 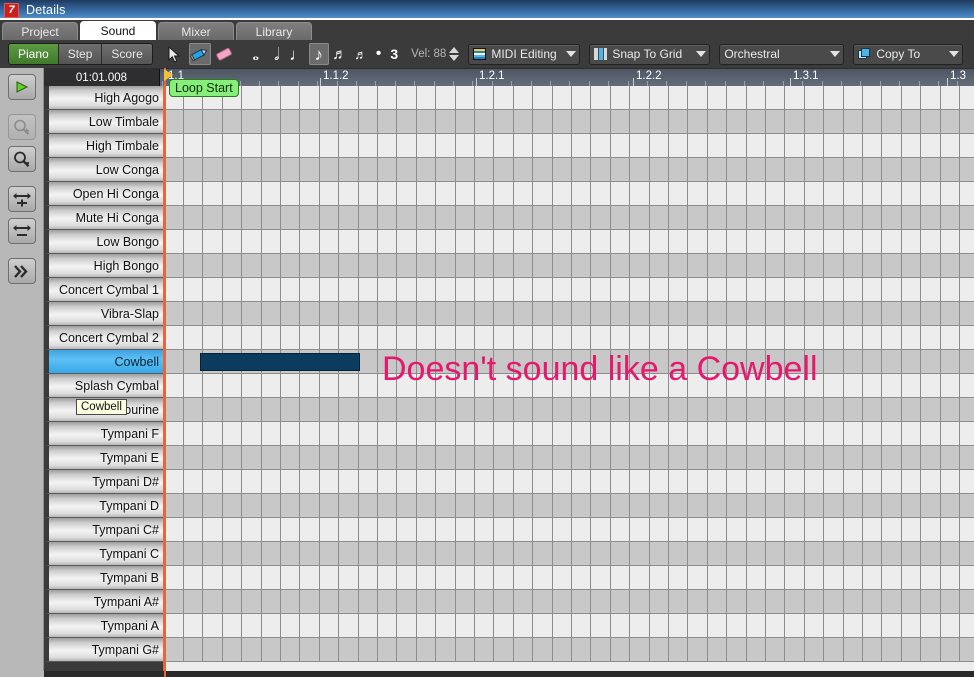 What do you see at coordinates (650, 54) in the screenshot?
I see `snap-to-grid-dropdown: Snap To Grid` at bounding box center [650, 54].